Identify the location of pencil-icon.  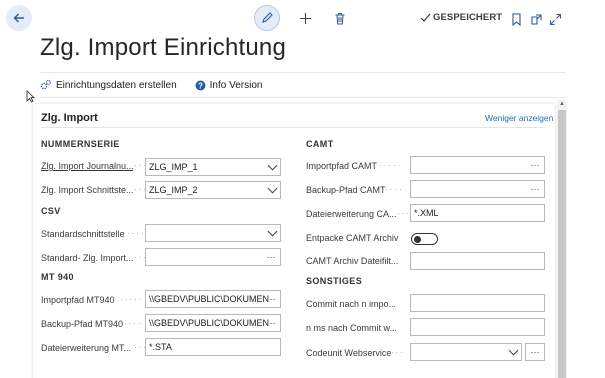
(267, 17).